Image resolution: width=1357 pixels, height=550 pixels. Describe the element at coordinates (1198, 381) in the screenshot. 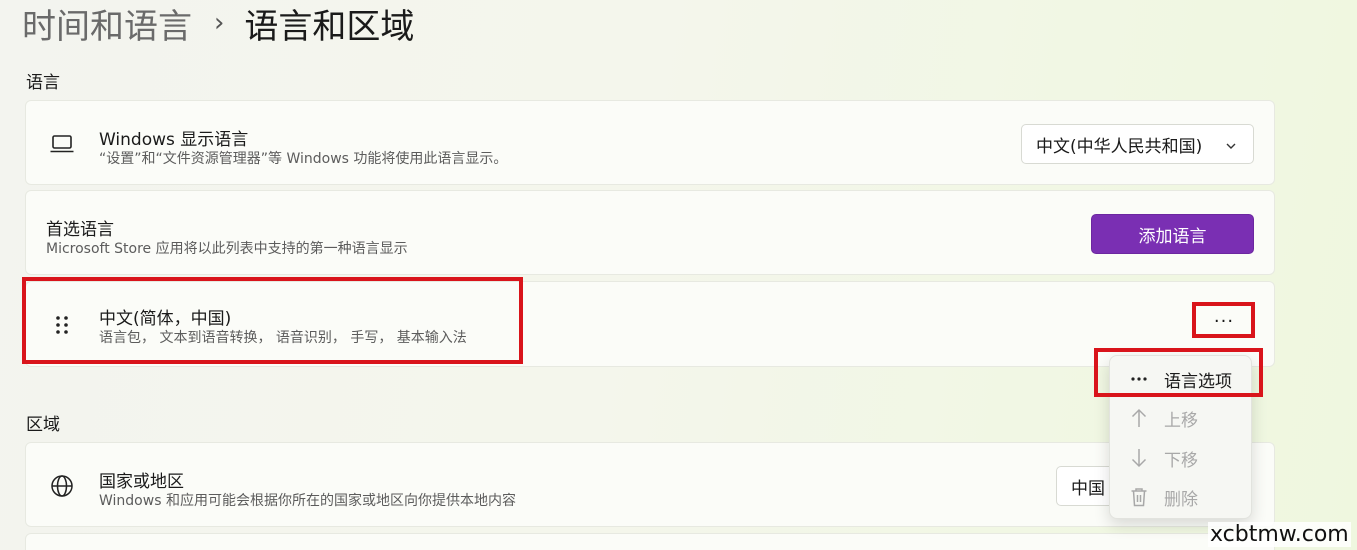

I see `menu-item-label: 语言选项` at that location.